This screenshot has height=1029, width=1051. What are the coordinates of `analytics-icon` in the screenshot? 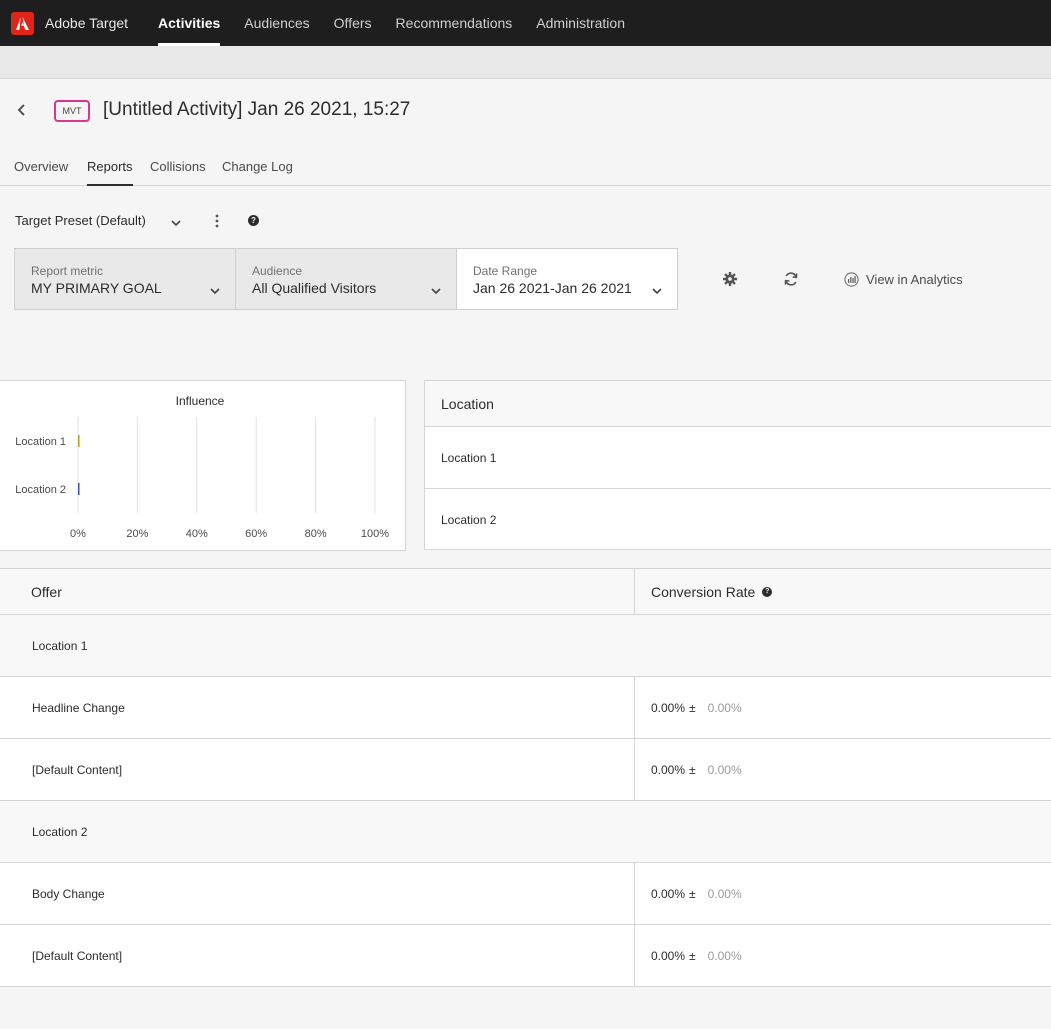 It's located at (851, 282).